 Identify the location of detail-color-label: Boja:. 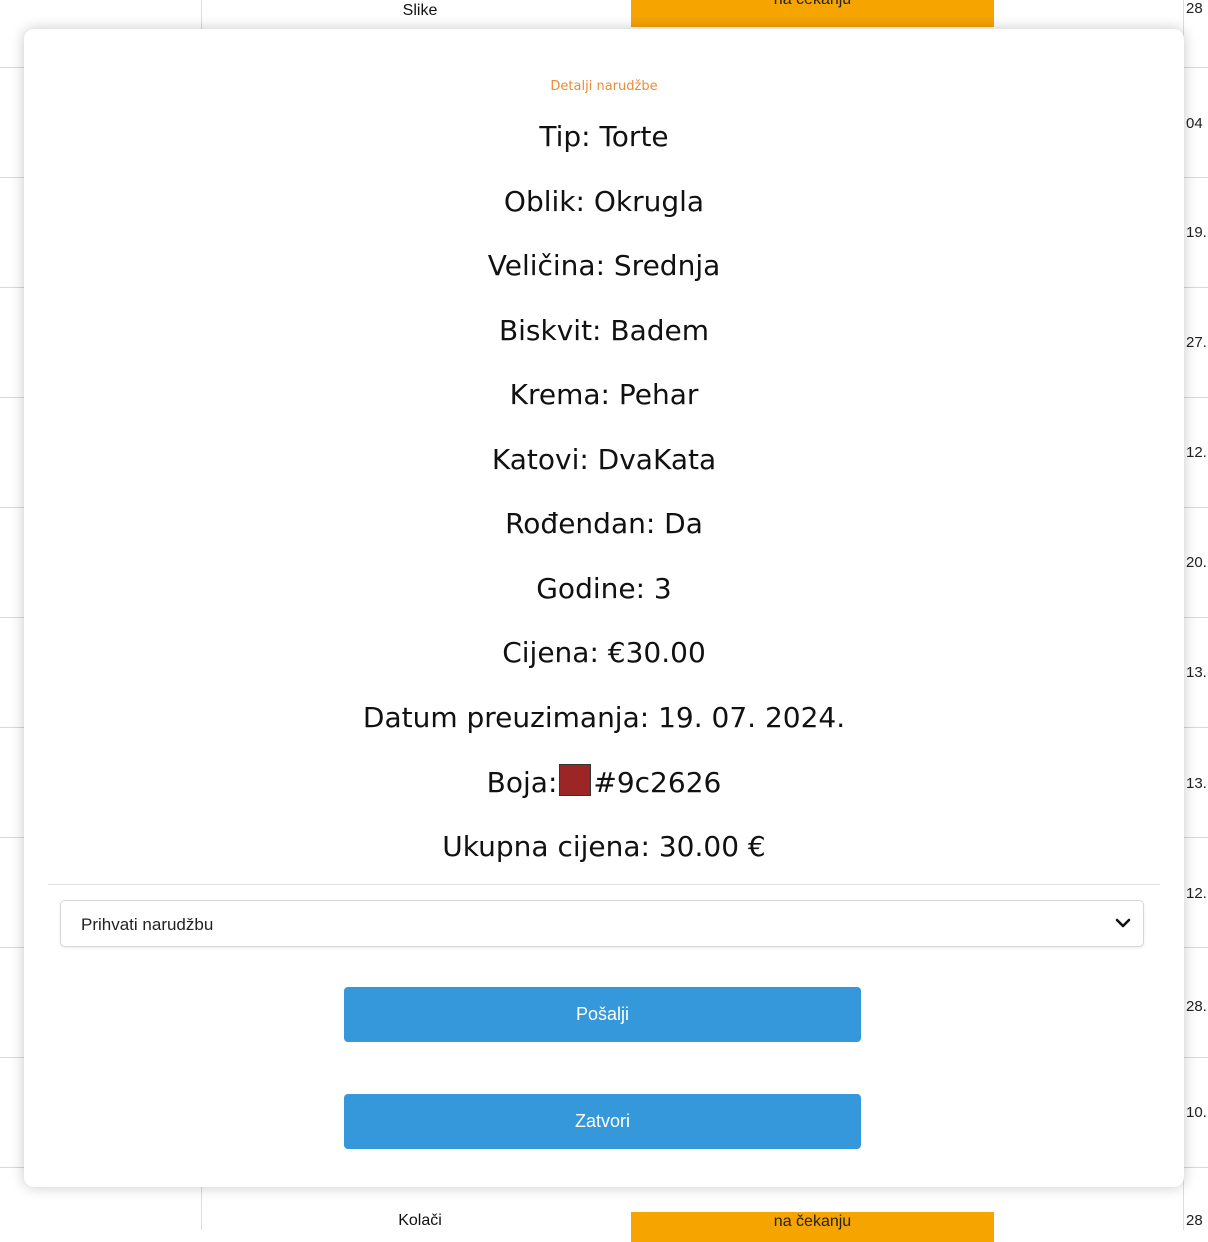
(522, 782).